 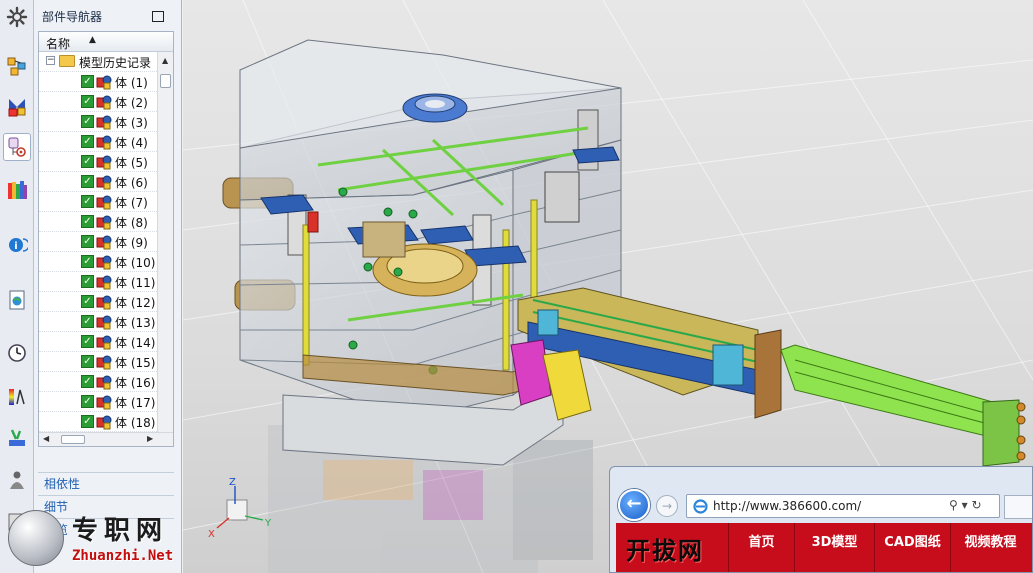 I want to click on tree-item-body: ✓ 体 (2), so click(x=98, y=102).